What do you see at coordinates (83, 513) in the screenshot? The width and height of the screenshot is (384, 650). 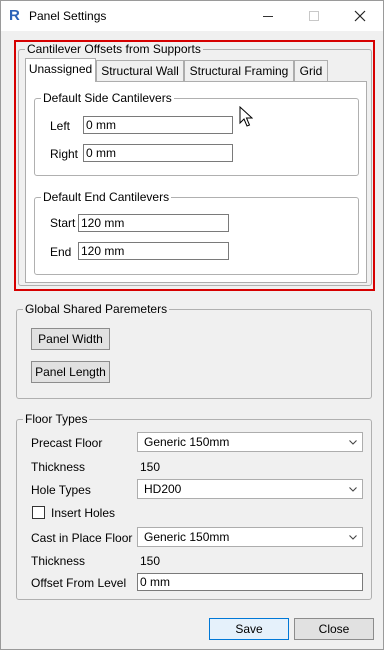 I see `insert-holes-label: Insert Holes` at bounding box center [83, 513].